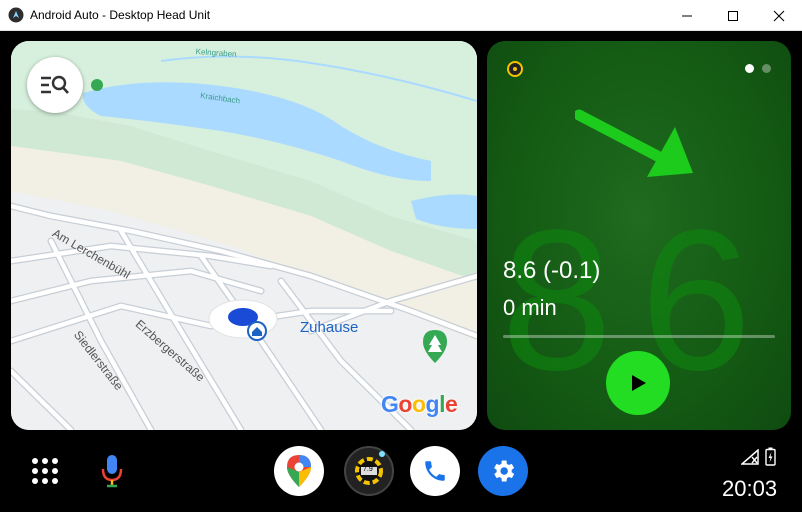 The height and width of the screenshot is (512, 802). I want to click on gauge-app-button: 7.9, so click(369, 471).